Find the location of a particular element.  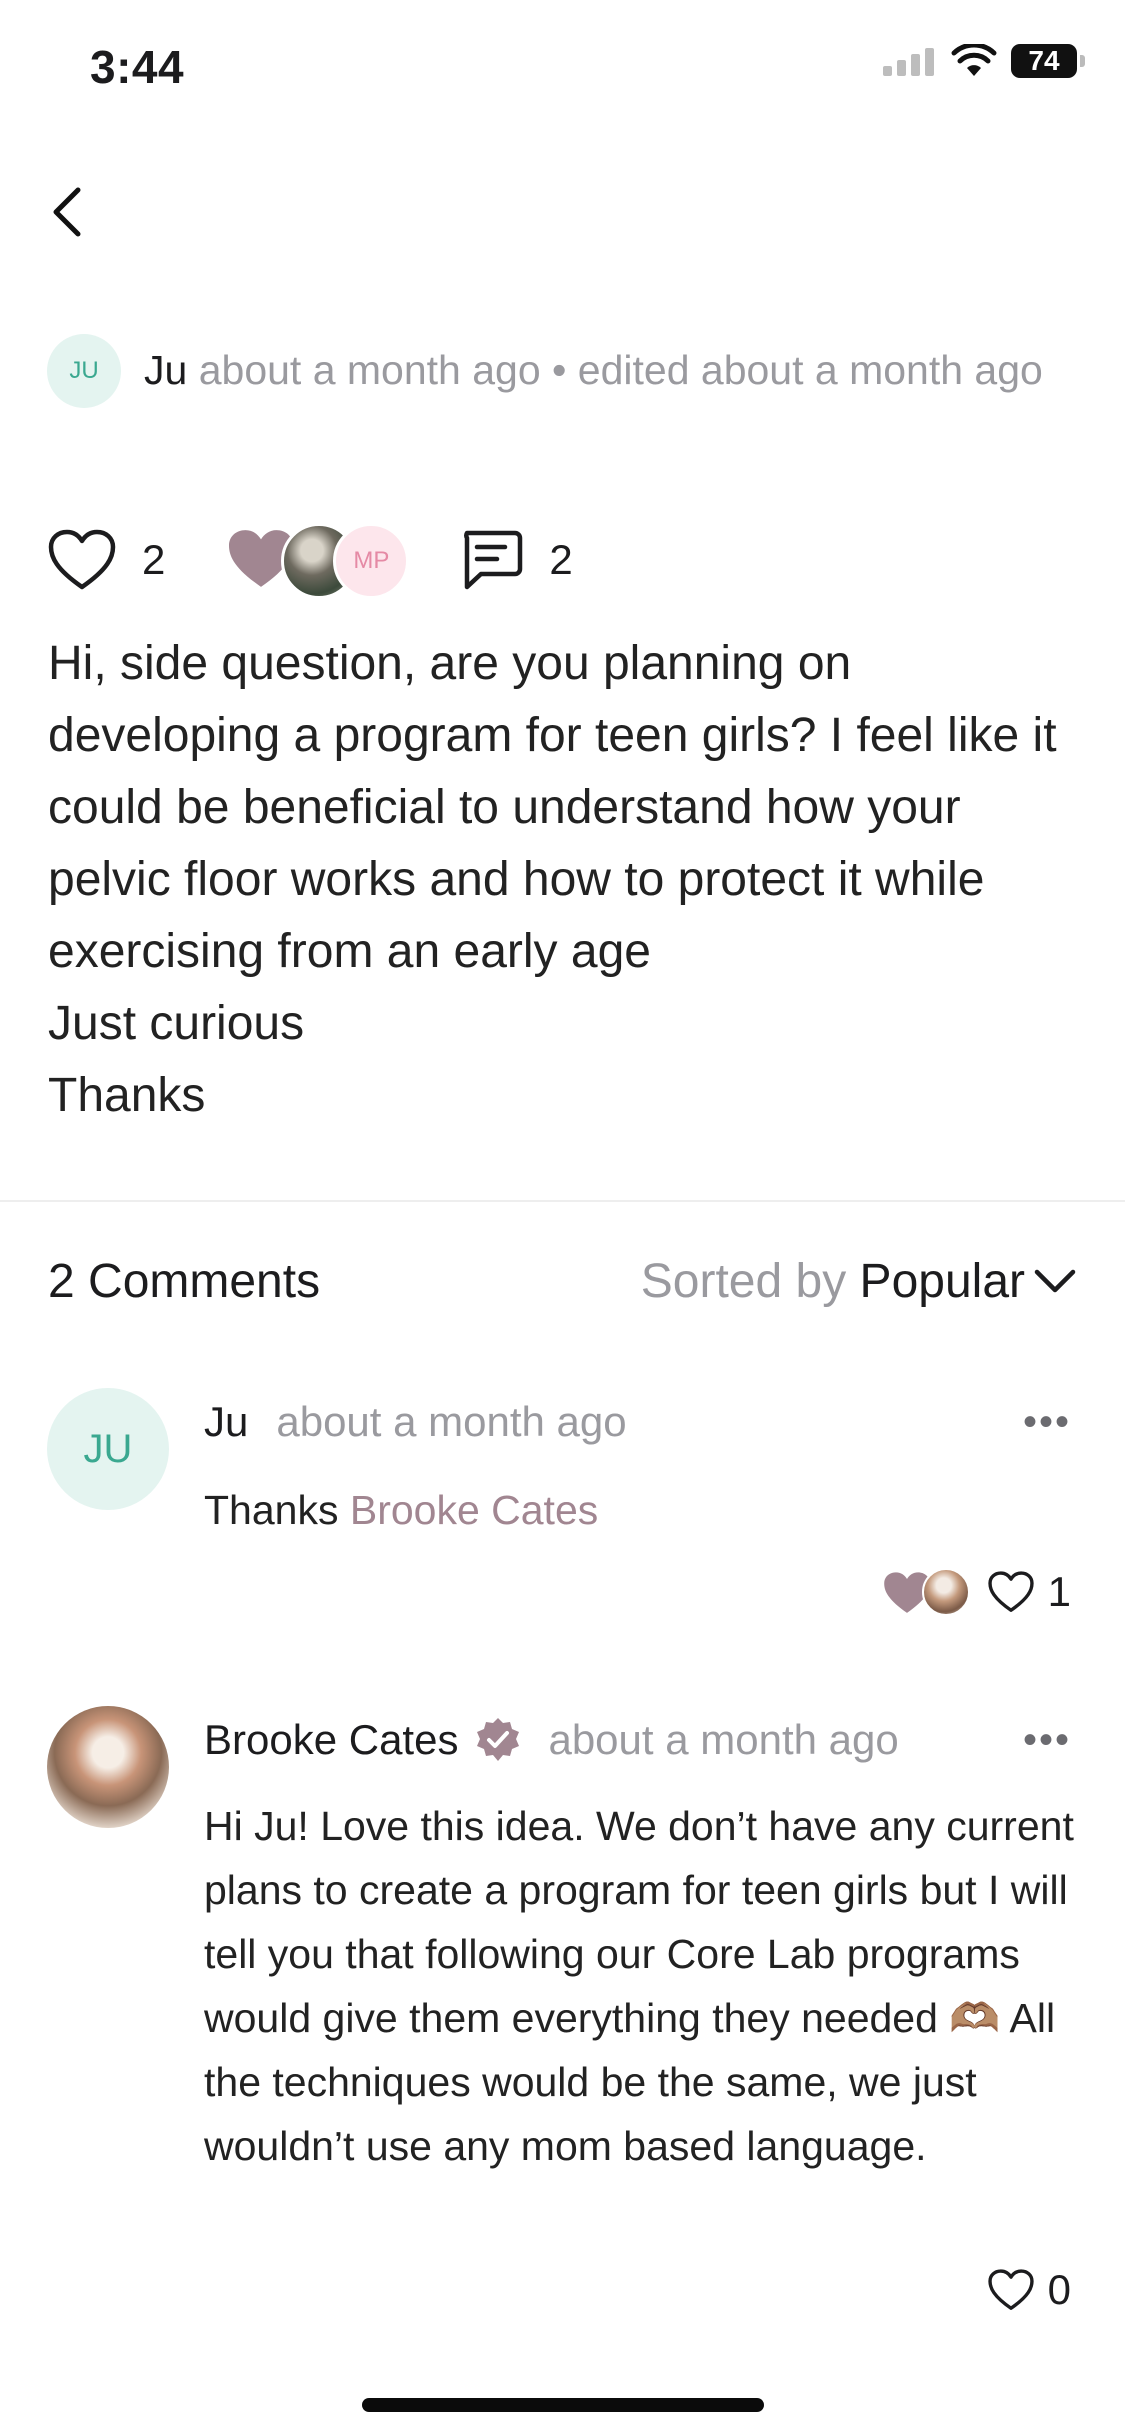

comment-like-button: 1 is located at coordinates (1029, 1592).